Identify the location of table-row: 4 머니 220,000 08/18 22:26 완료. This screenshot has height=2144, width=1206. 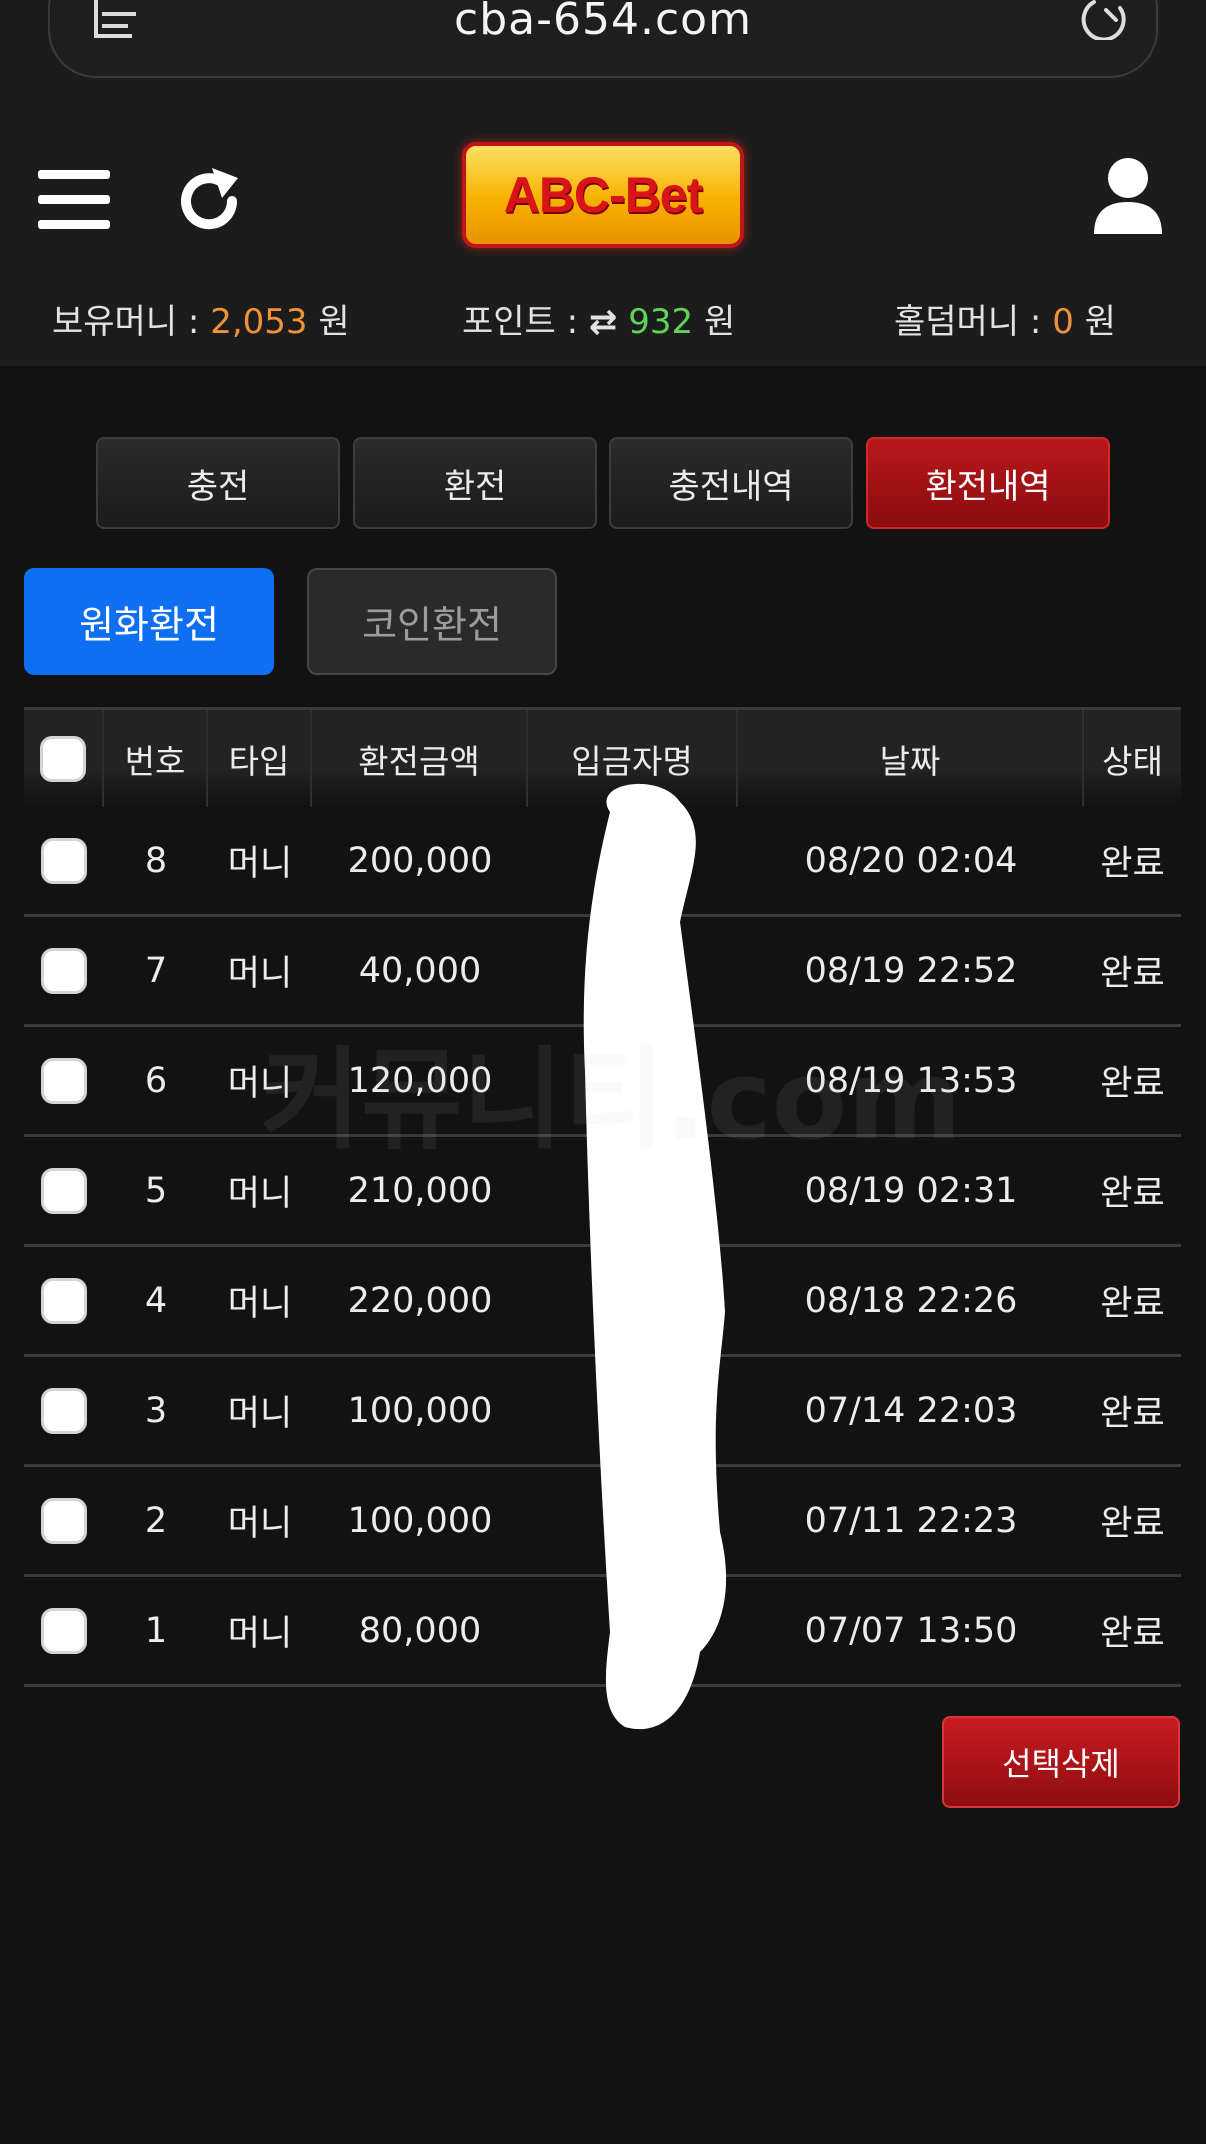
(602, 1302).